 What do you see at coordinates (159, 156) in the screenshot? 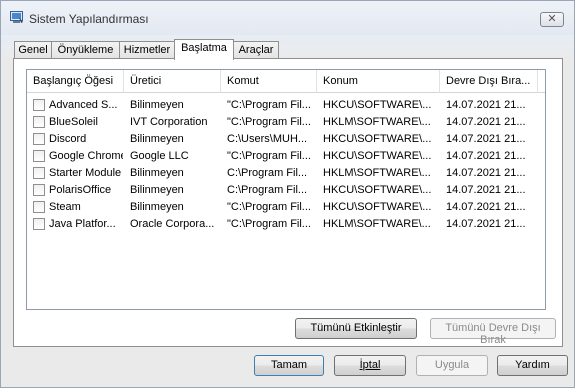
I see `cell-manufacturer: Google LLC` at bounding box center [159, 156].